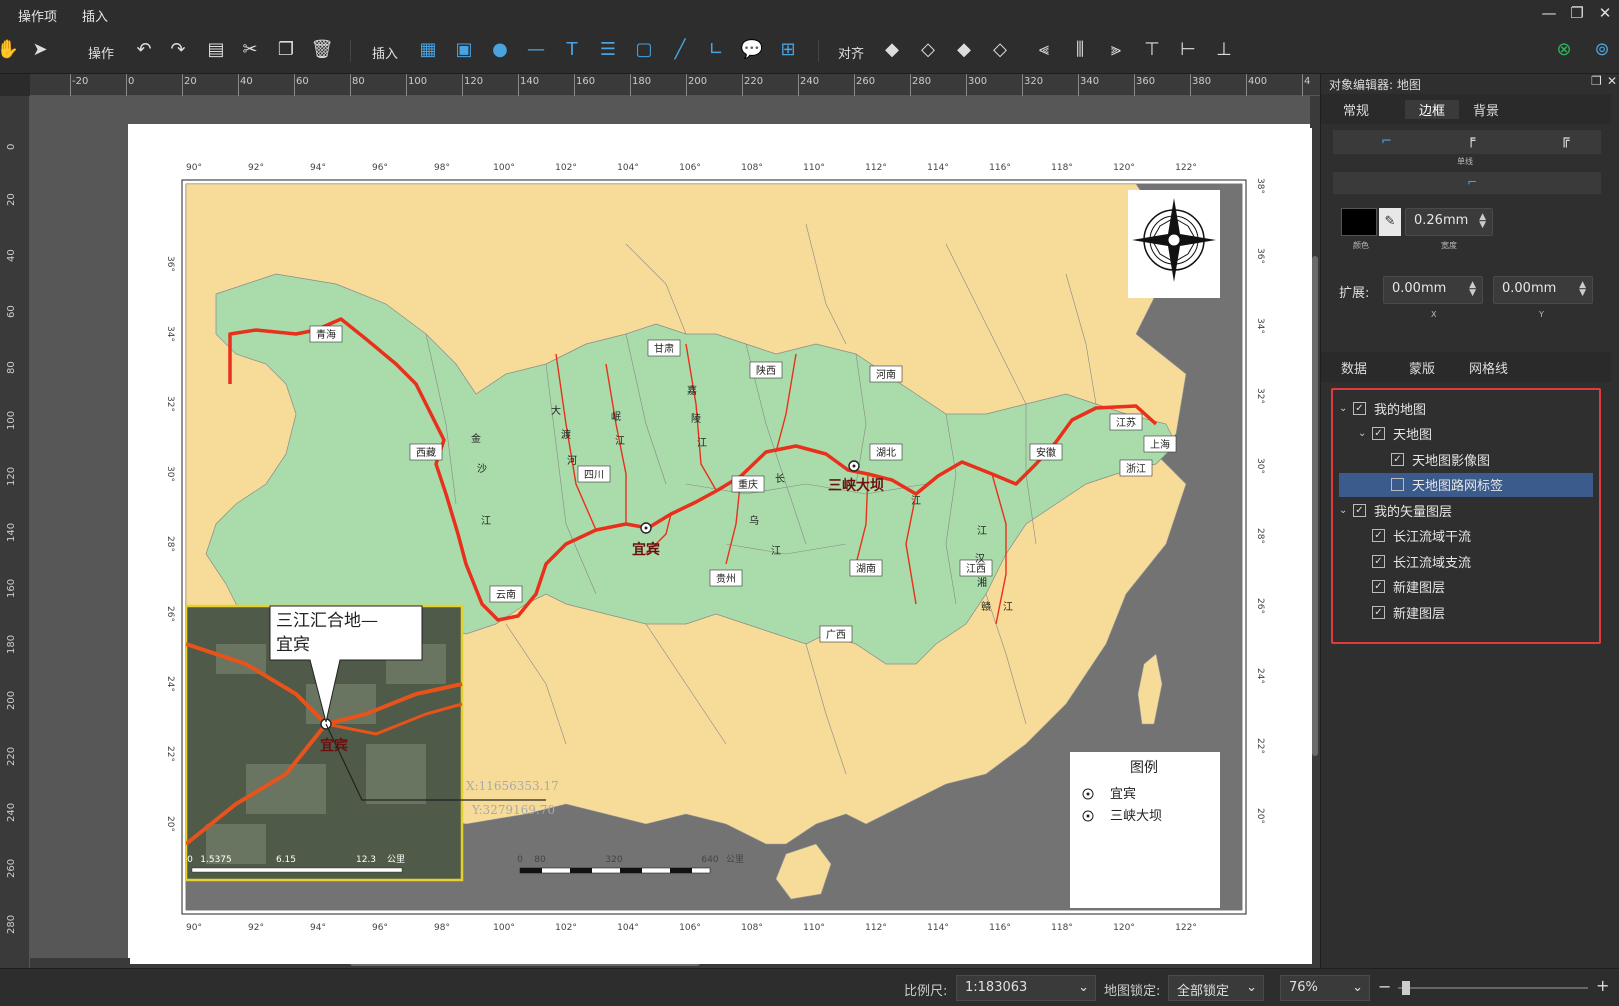 The image size is (1619, 1006). What do you see at coordinates (1564, 50) in the screenshot?
I see `link-icon: ⊗` at bounding box center [1564, 50].